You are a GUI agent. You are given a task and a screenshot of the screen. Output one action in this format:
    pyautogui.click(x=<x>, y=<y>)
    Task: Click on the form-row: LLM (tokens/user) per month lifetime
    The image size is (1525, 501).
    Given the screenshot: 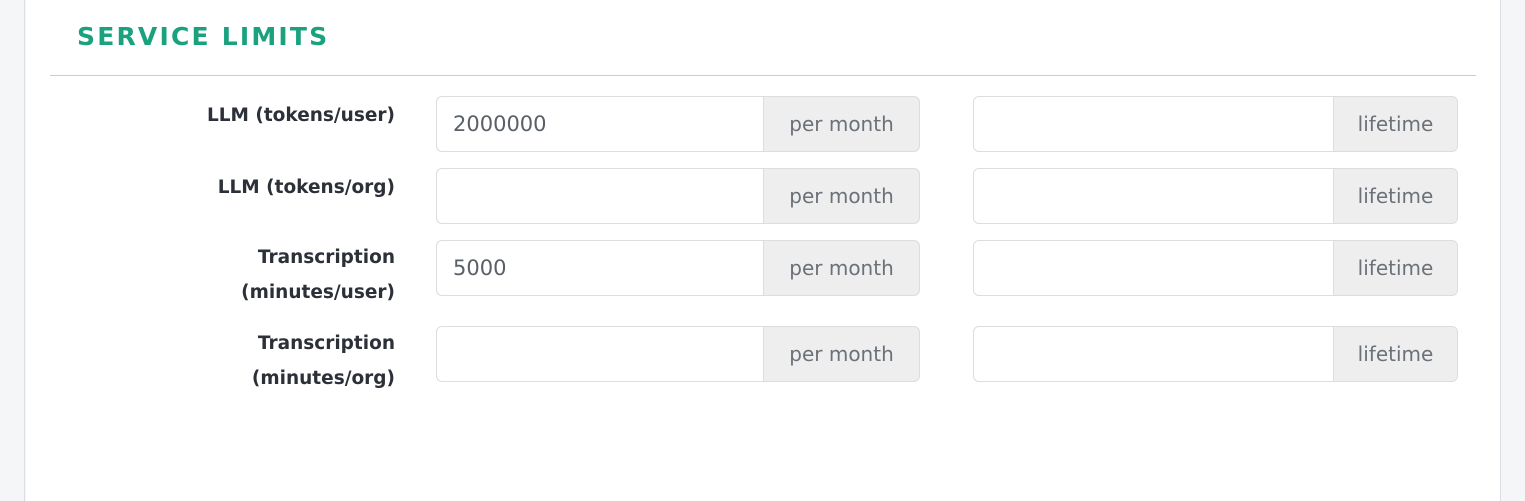 What is the action you would take?
    pyautogui.click(x=763, y=124)
    